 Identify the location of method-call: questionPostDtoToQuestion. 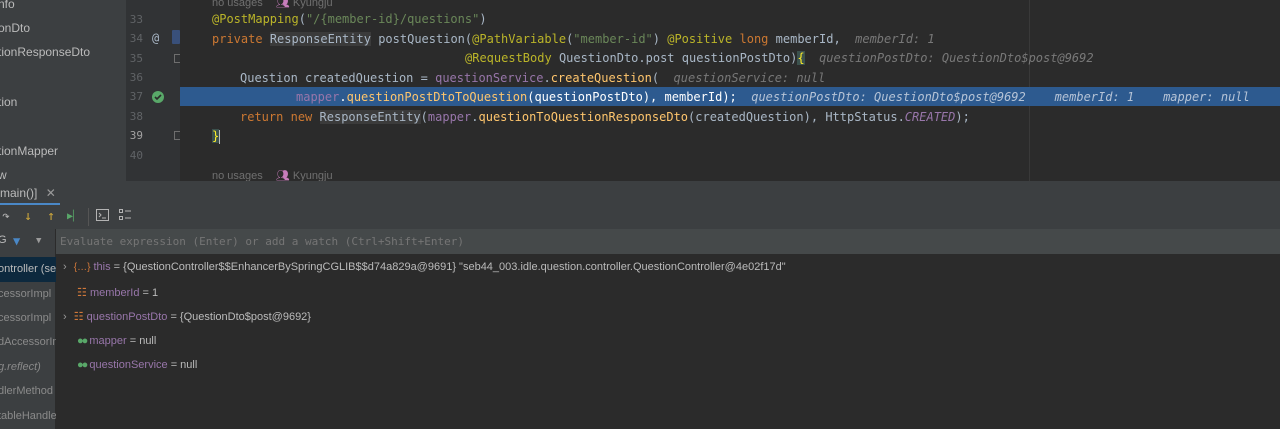
(437, 97).